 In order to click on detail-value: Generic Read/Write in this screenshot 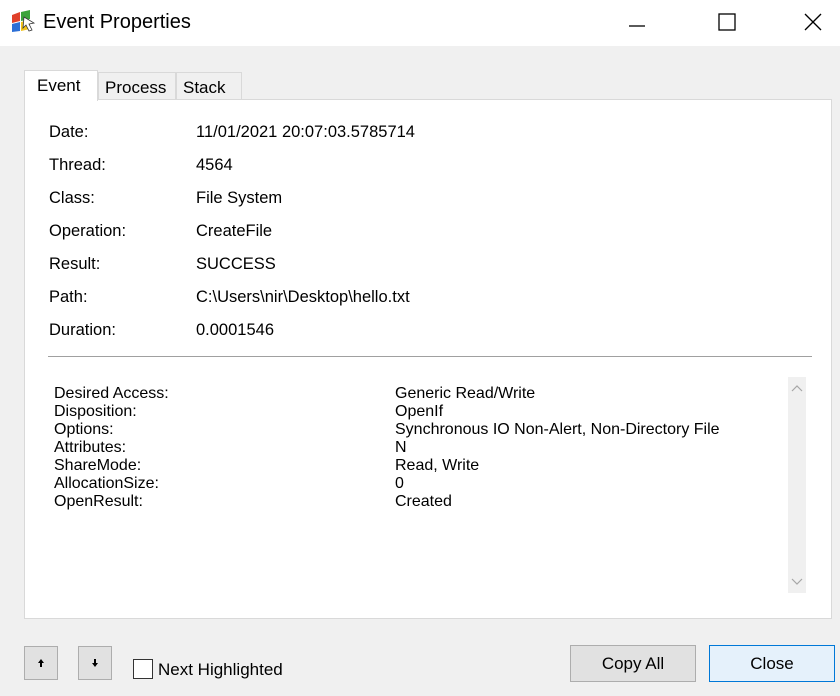, I will do `click(465, 393)`.